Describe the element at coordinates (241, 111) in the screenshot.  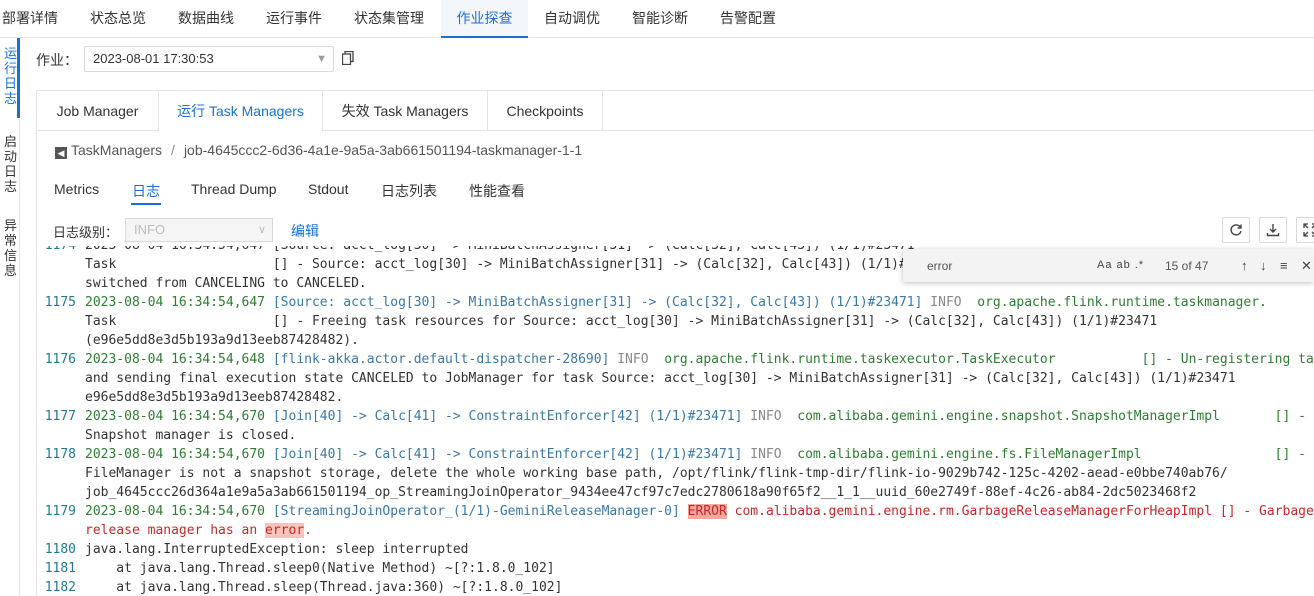
I see `subtab-running-task-managers: 运行 Task Managers` at that location.